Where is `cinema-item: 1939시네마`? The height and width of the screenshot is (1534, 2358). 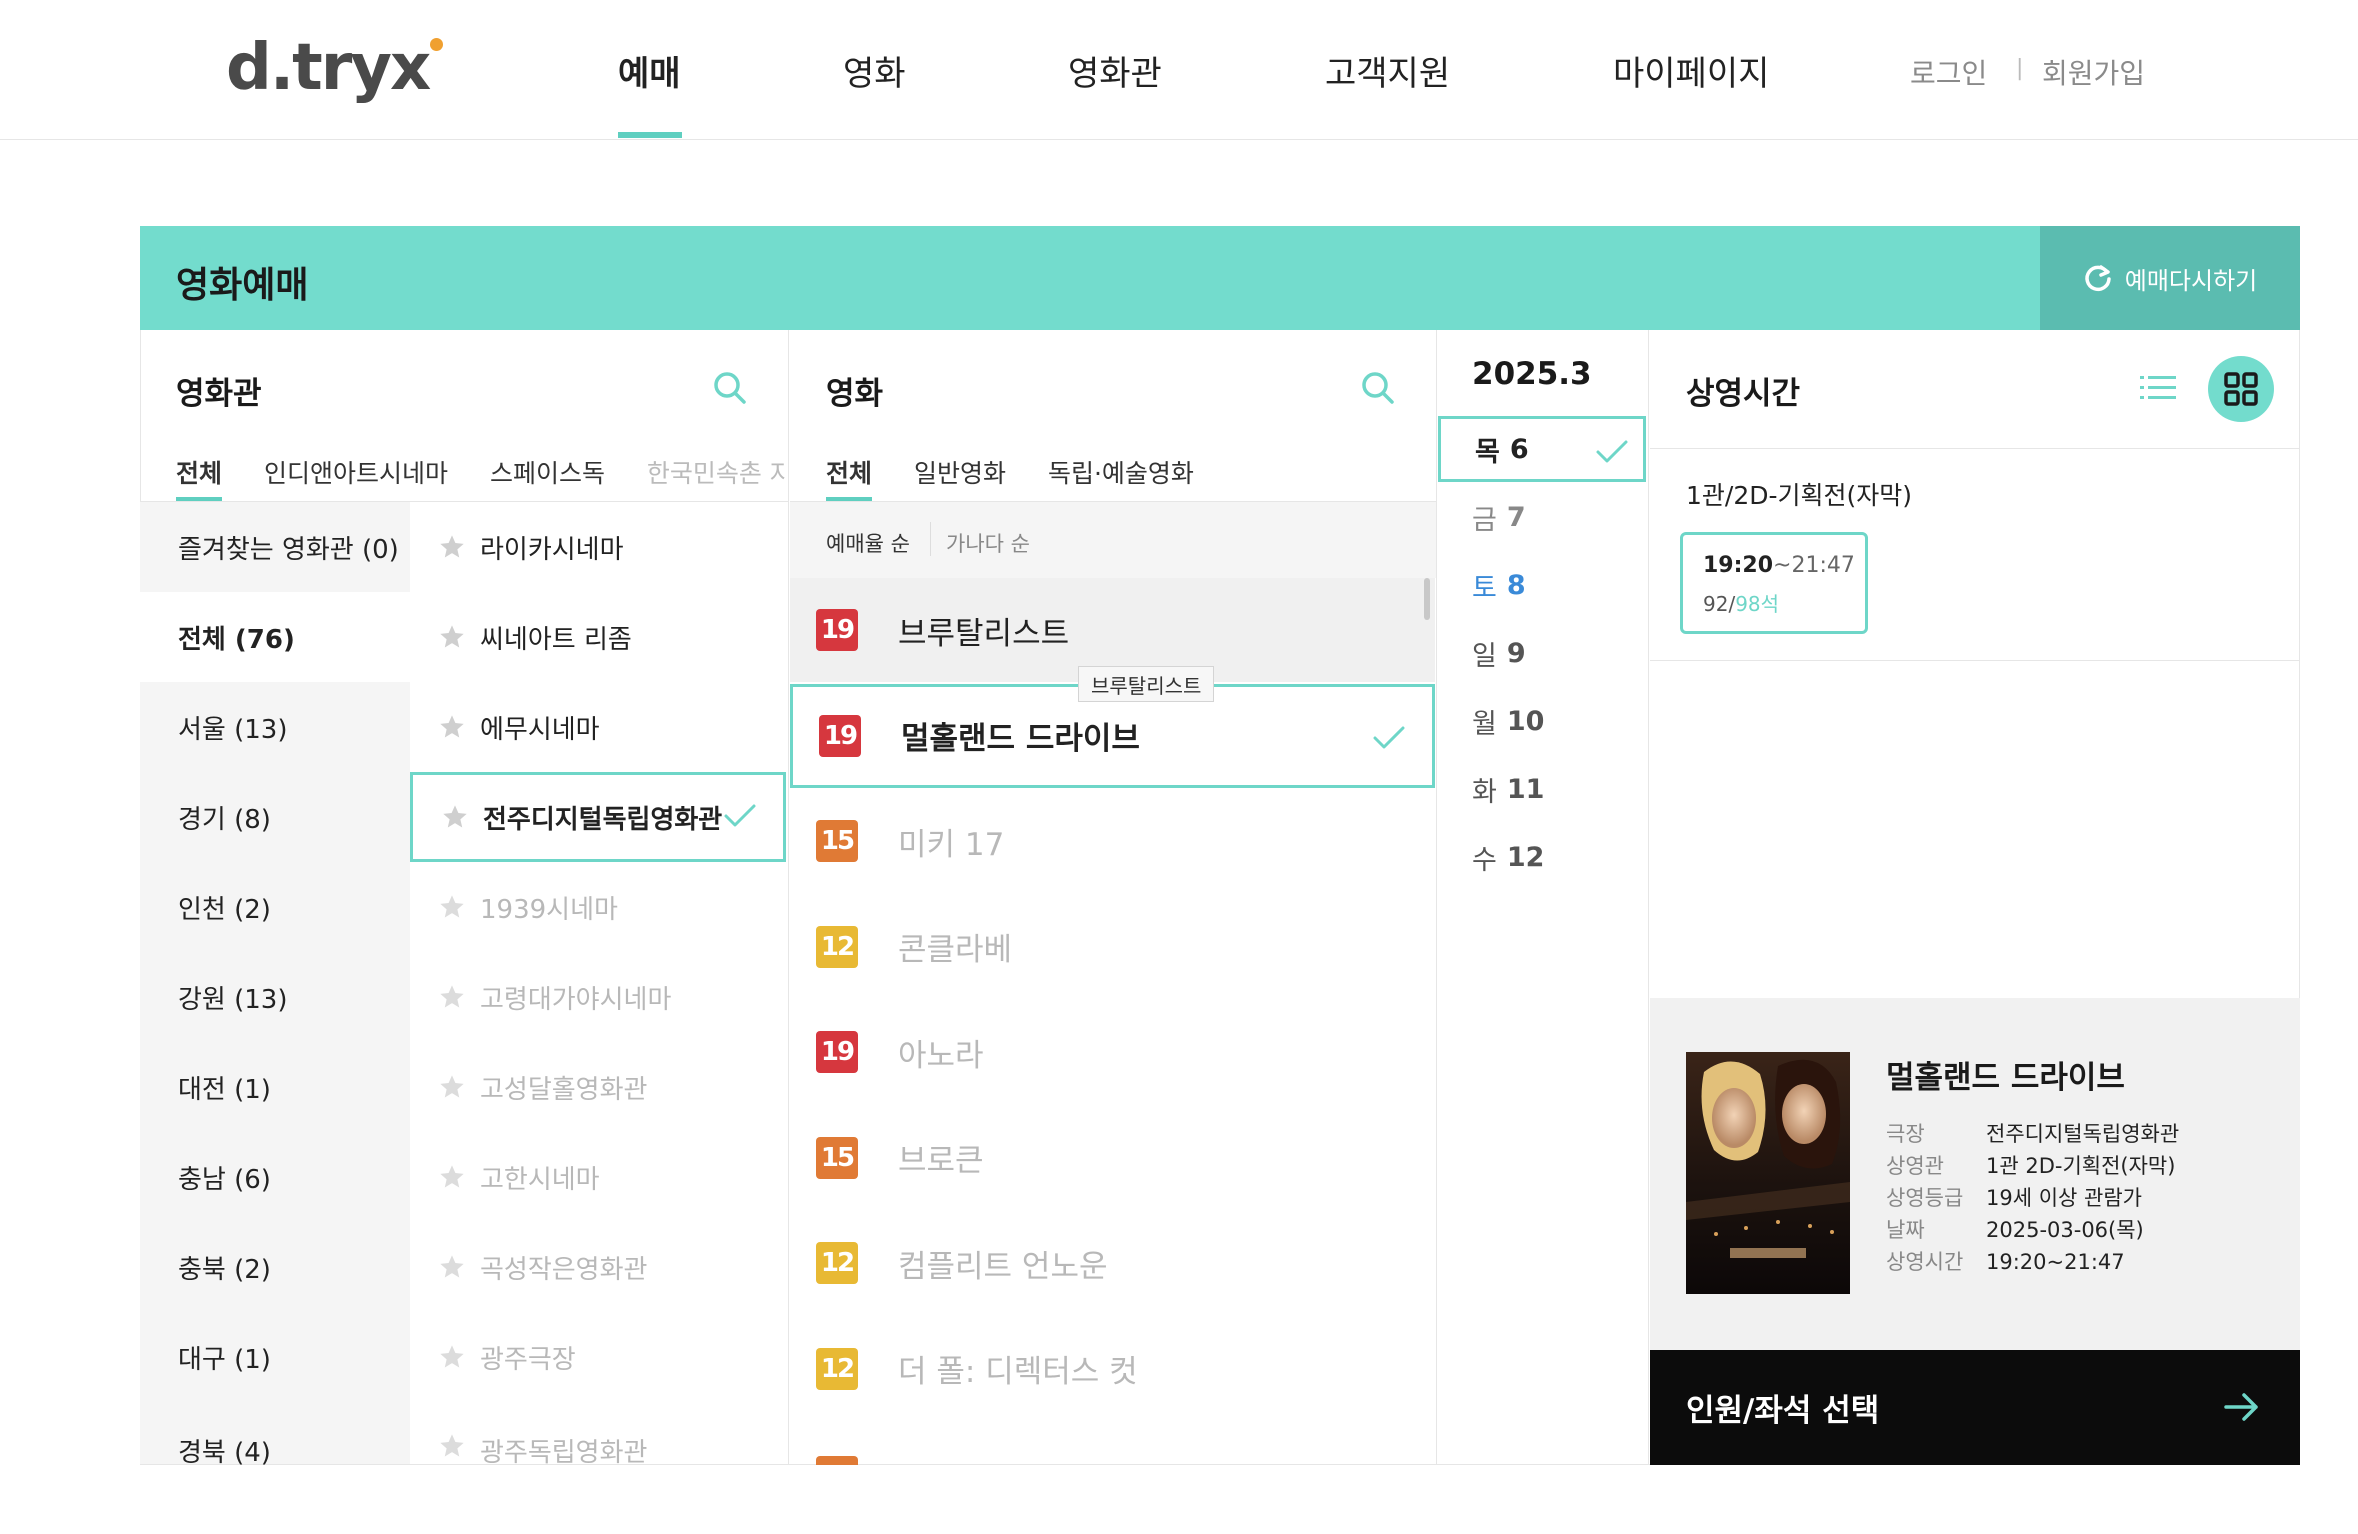
cinema-item: 1939시네마 is located at coordinates (598, 907).